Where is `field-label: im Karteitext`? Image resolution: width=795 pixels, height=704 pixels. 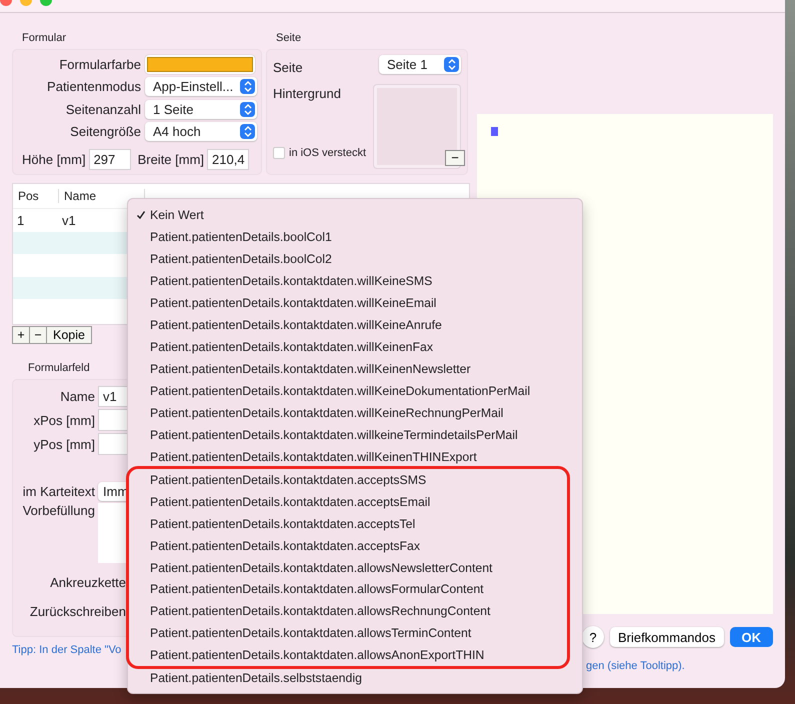 field-label: im Karteitext is located at coordinates (59, 491).